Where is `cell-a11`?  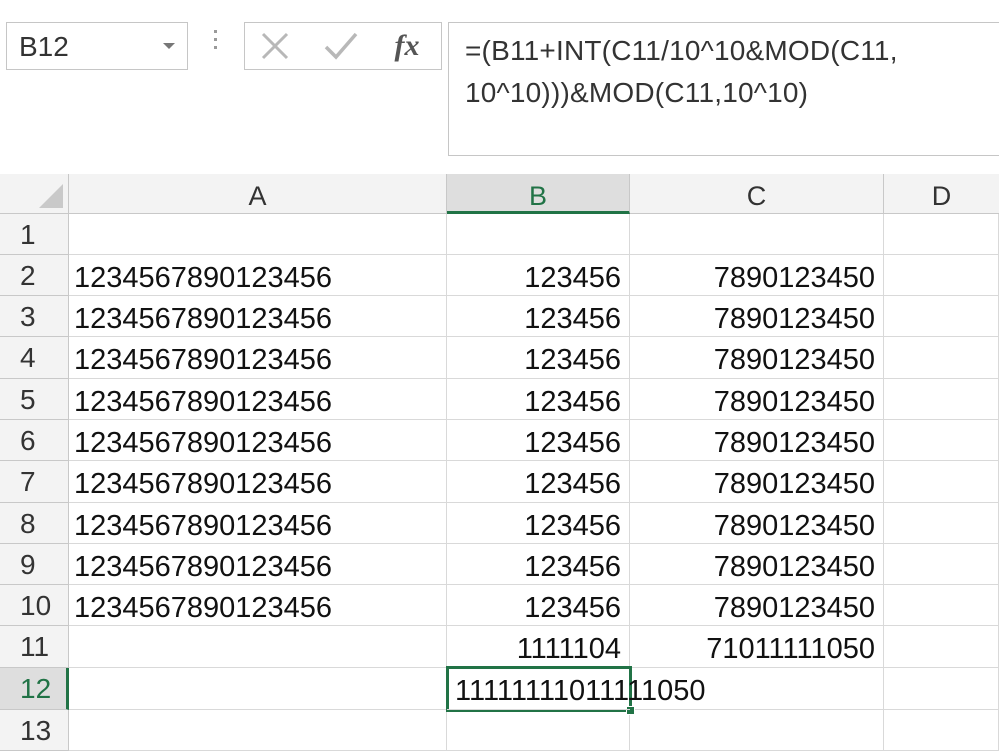
cell-a11 is located at coordinates (258, 647).